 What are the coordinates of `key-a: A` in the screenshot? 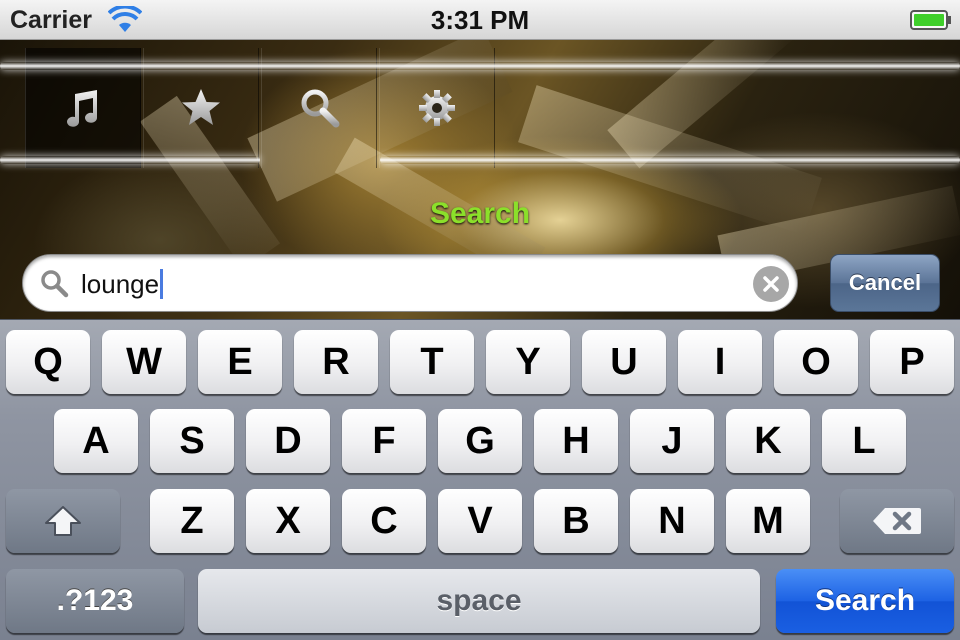 It's located at (96, 441).